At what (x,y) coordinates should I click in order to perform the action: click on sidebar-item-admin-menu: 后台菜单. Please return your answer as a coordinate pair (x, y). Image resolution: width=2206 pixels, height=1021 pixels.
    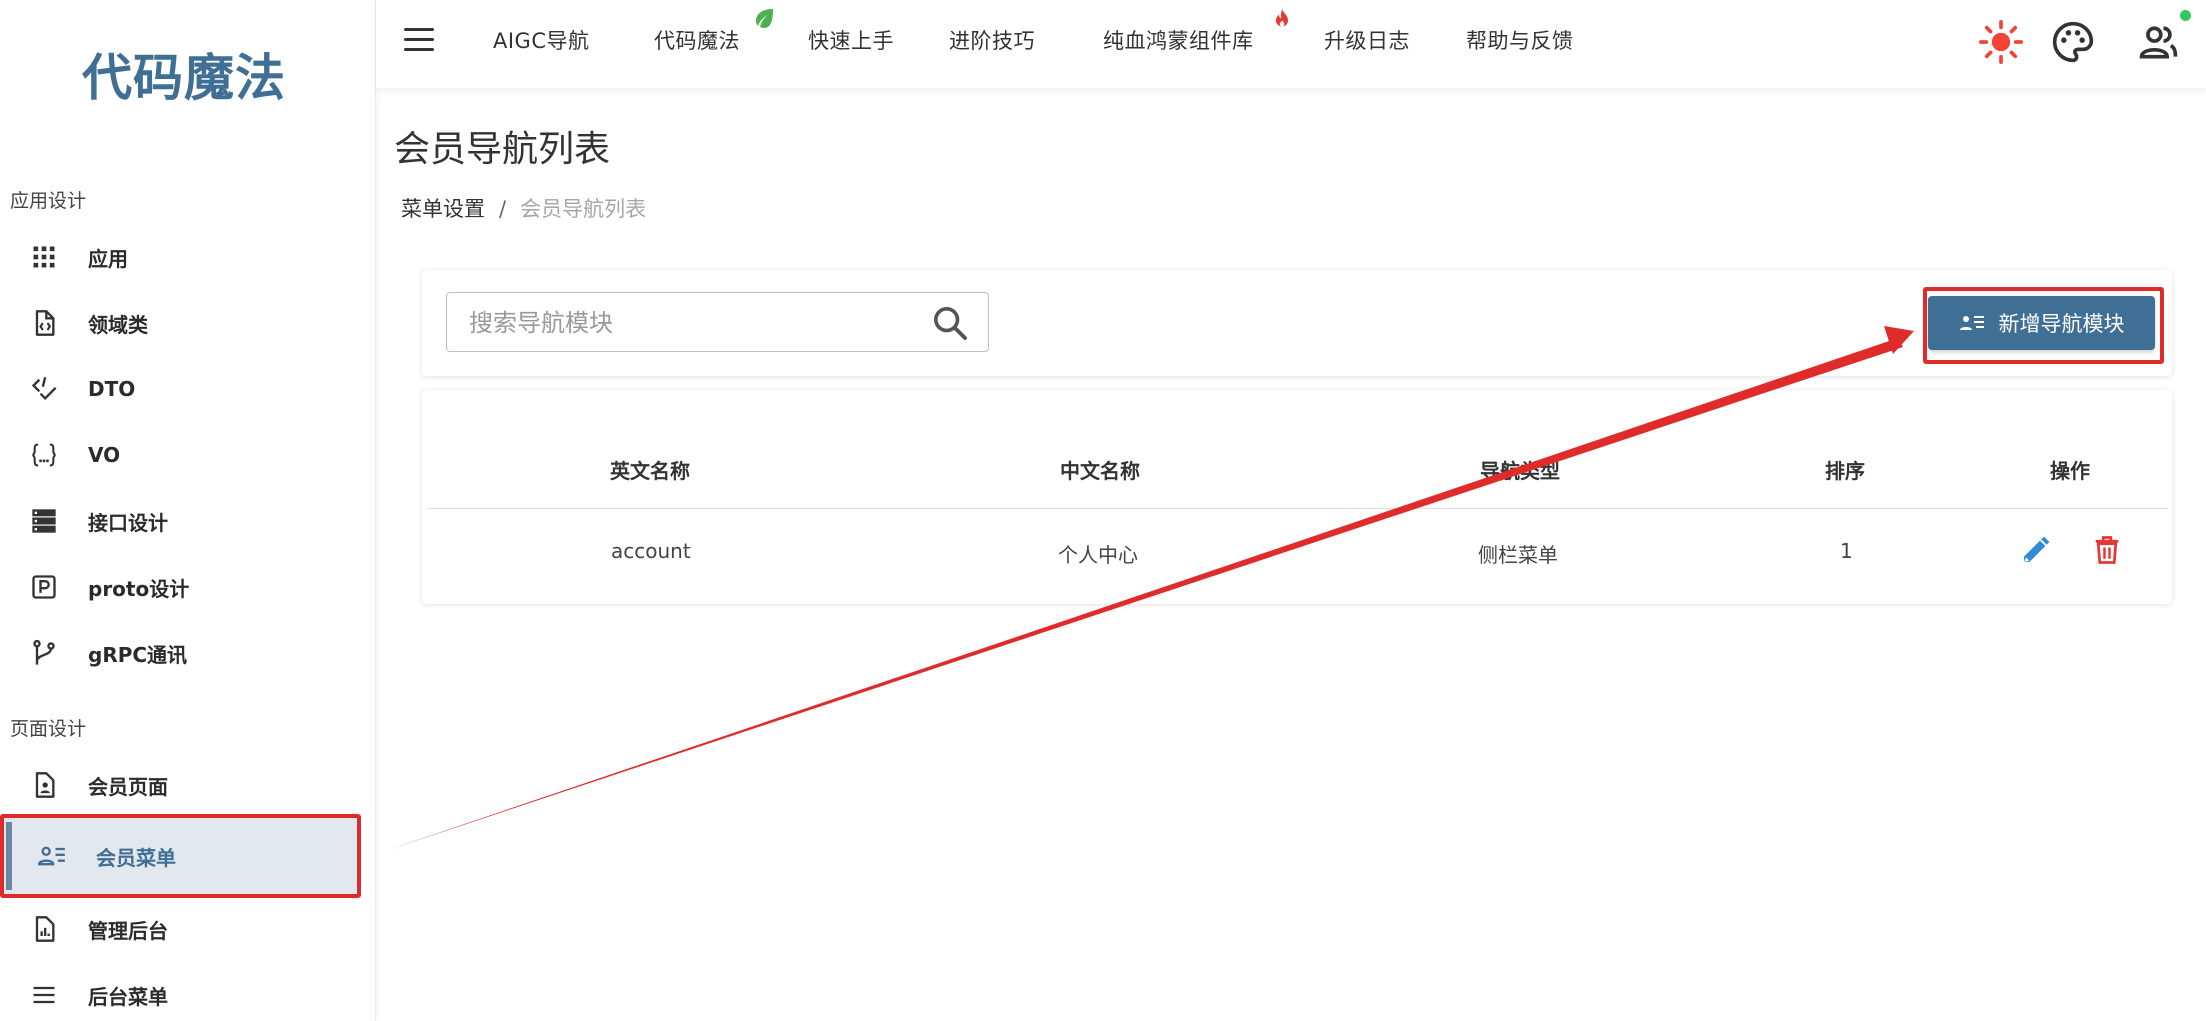
    Looking at the image, I should click on (188, 993).